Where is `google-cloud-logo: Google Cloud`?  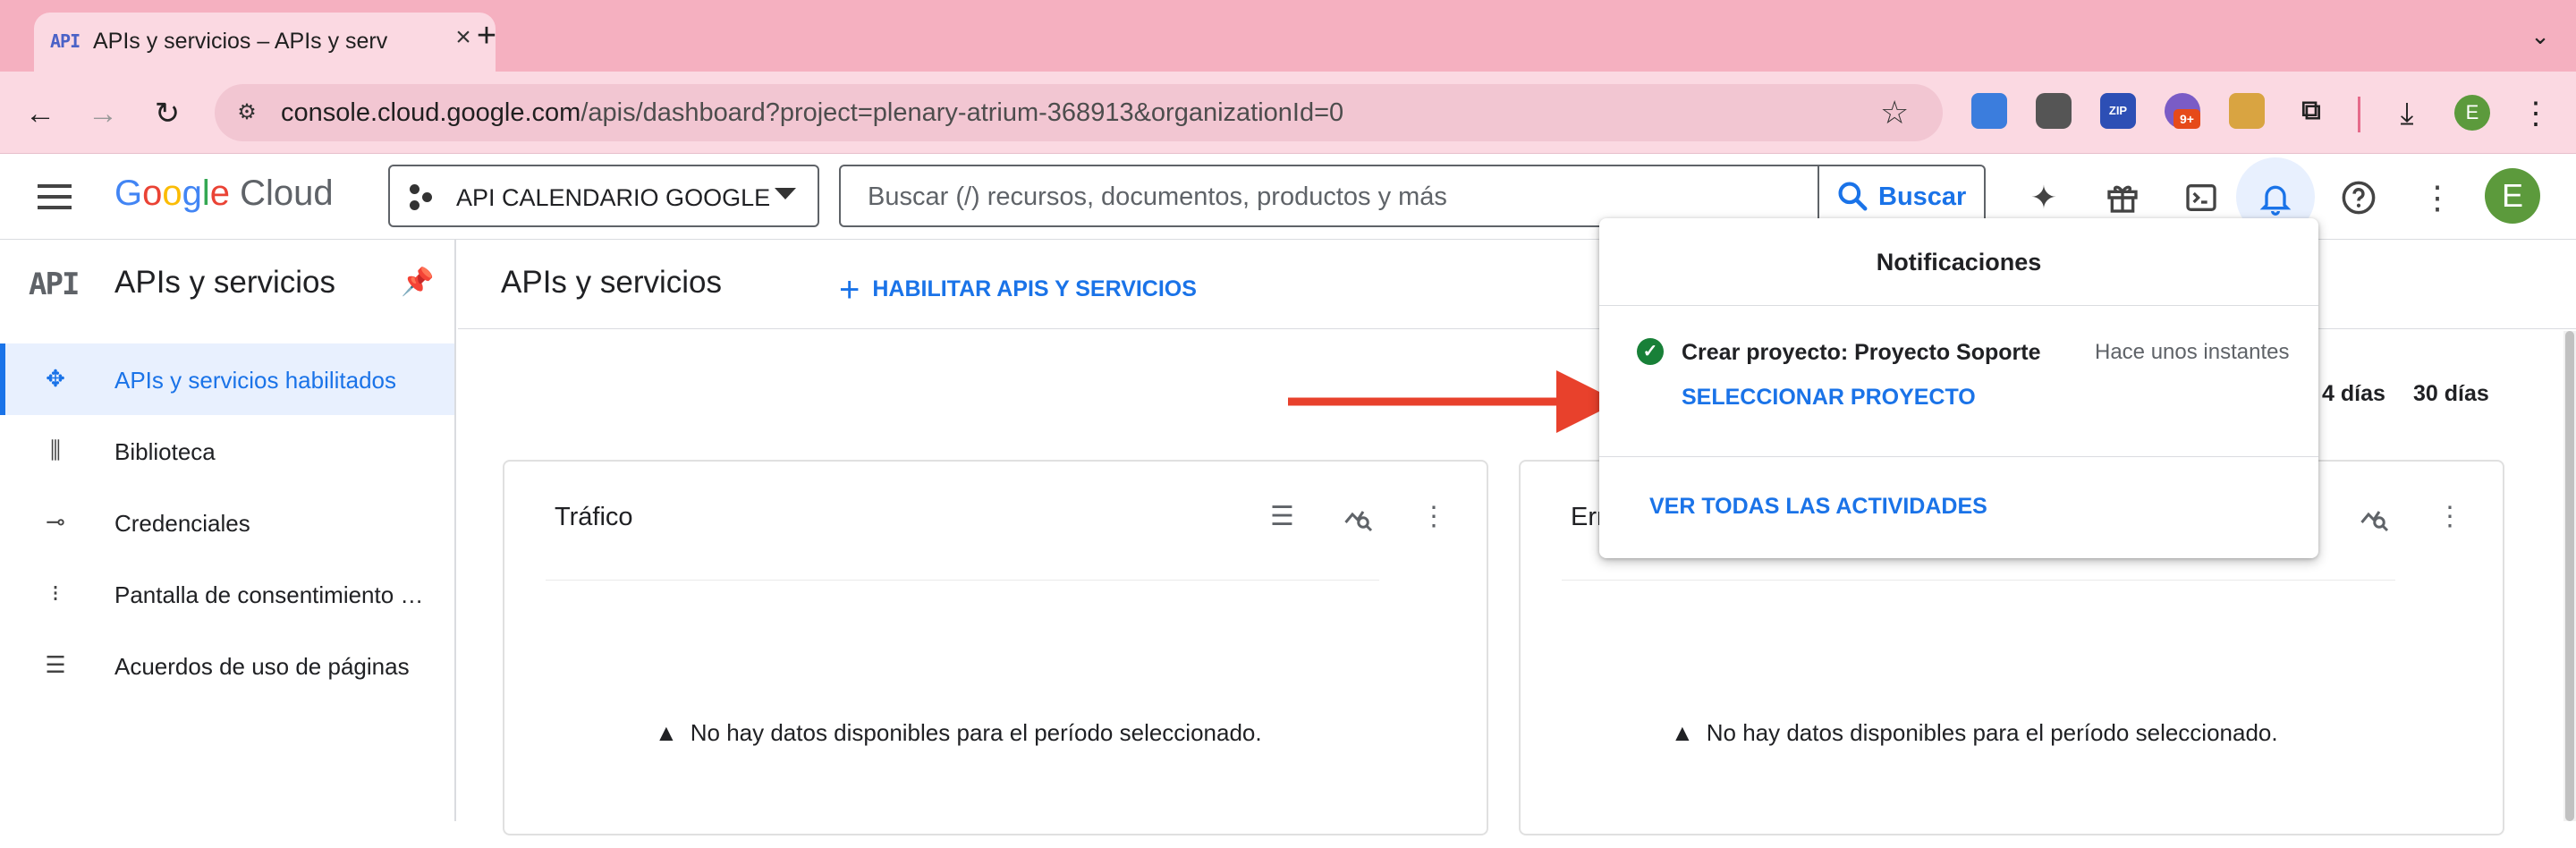
google-cloud-logo: Google Cloud is located at coordinates (224, 194).